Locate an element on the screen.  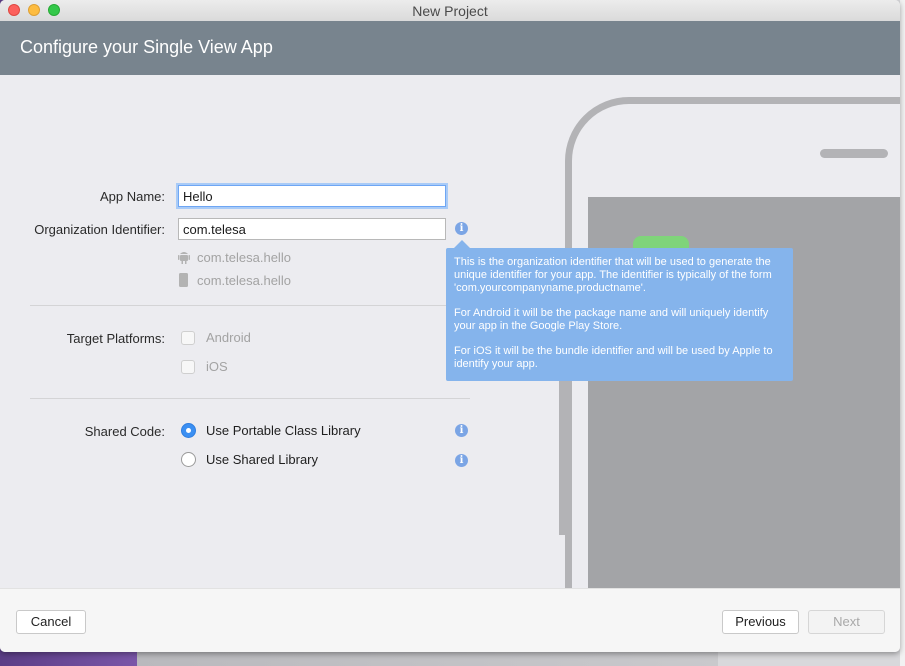
org-id-input is located at coordinates (312, 229).